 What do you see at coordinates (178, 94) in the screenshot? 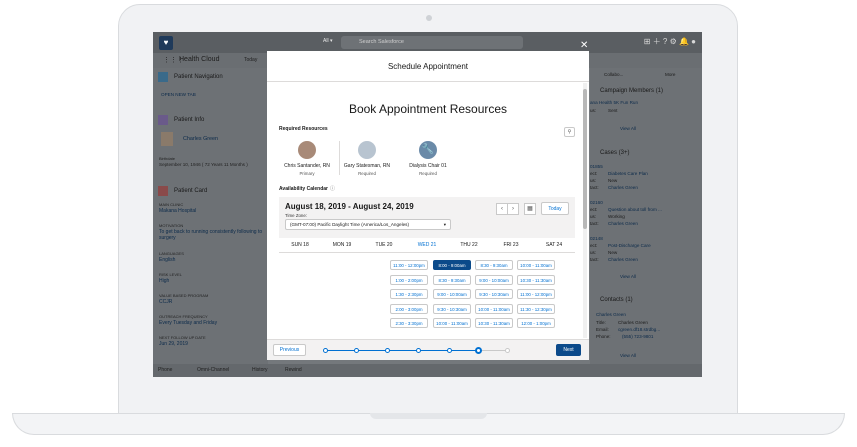
I see `open-new-tab-link: OPEN NEW TAB` at bounding box center [178, 94].